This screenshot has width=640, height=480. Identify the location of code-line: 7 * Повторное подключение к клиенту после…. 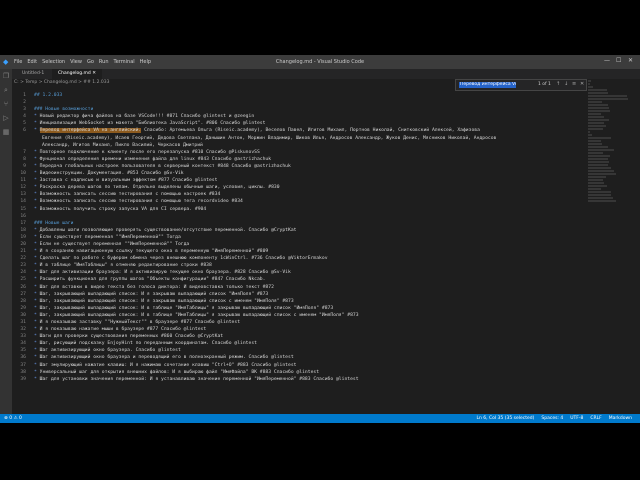
(299, 152).